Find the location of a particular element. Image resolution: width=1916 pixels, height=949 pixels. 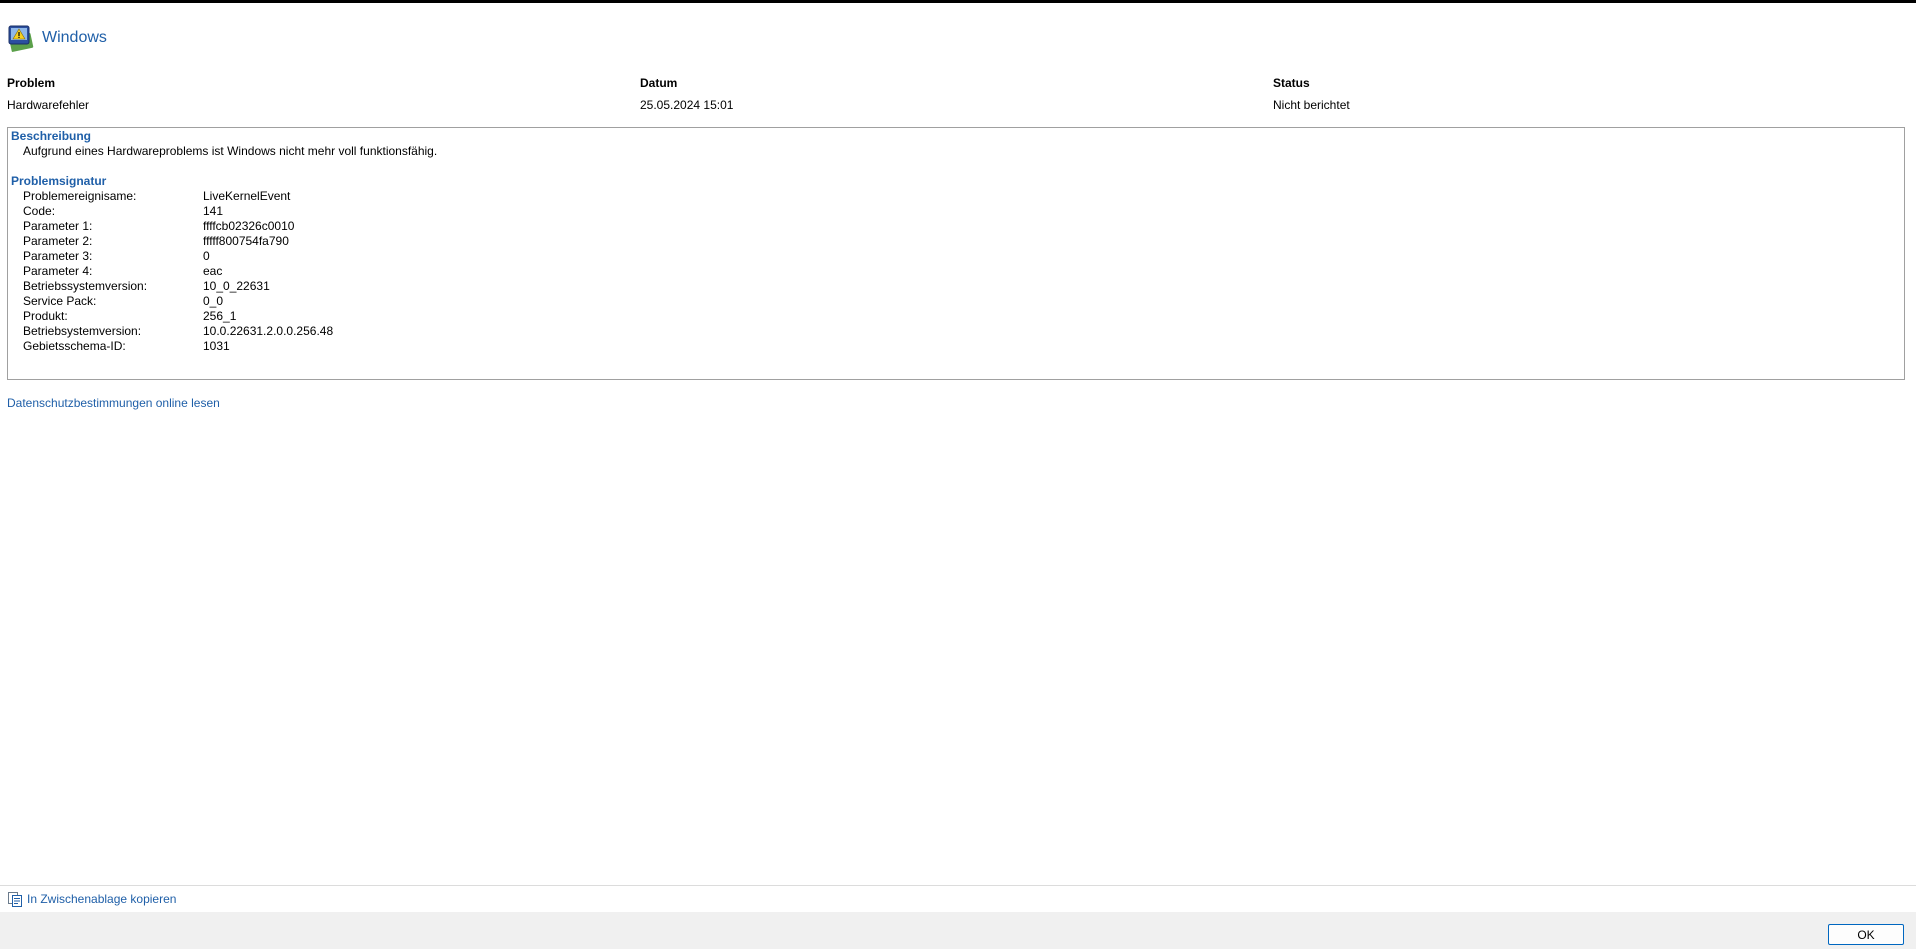

signature-row: Produkt: 256_1 is located at coordinates (178, 316).